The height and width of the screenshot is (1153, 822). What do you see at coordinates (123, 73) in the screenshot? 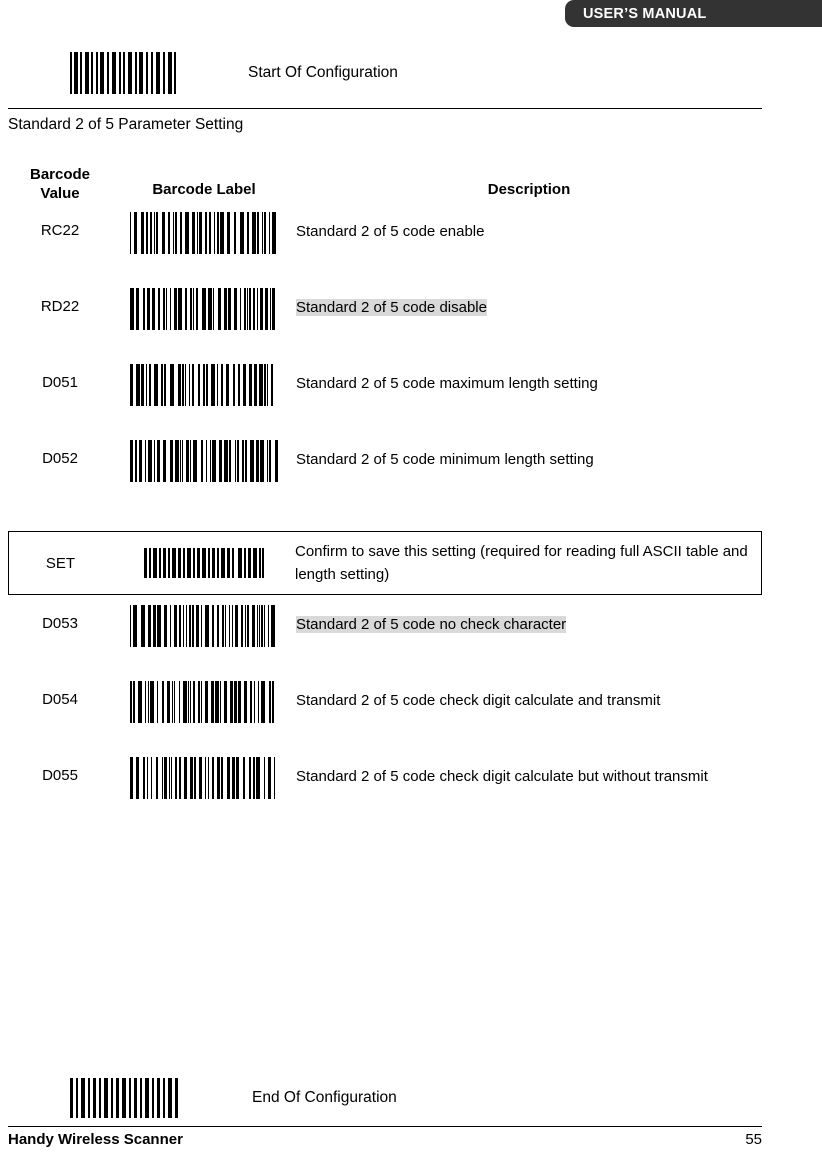
I see `barcode-start-of-configuration` at bounding box center [123, 73].